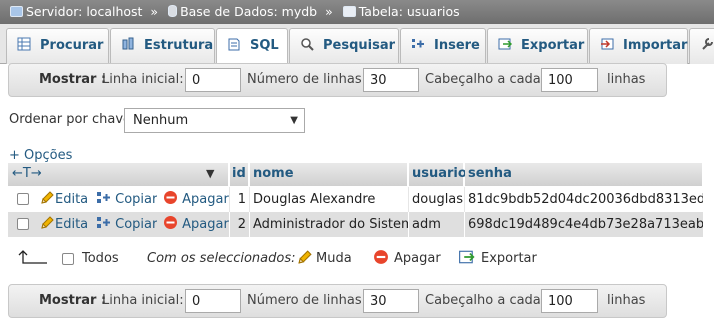 This screenshot has height=328, width=714. Describe the element at coordinates (118, 174) in the screenshot. I see `column-header-actions: ←T→ ▼` at that location.